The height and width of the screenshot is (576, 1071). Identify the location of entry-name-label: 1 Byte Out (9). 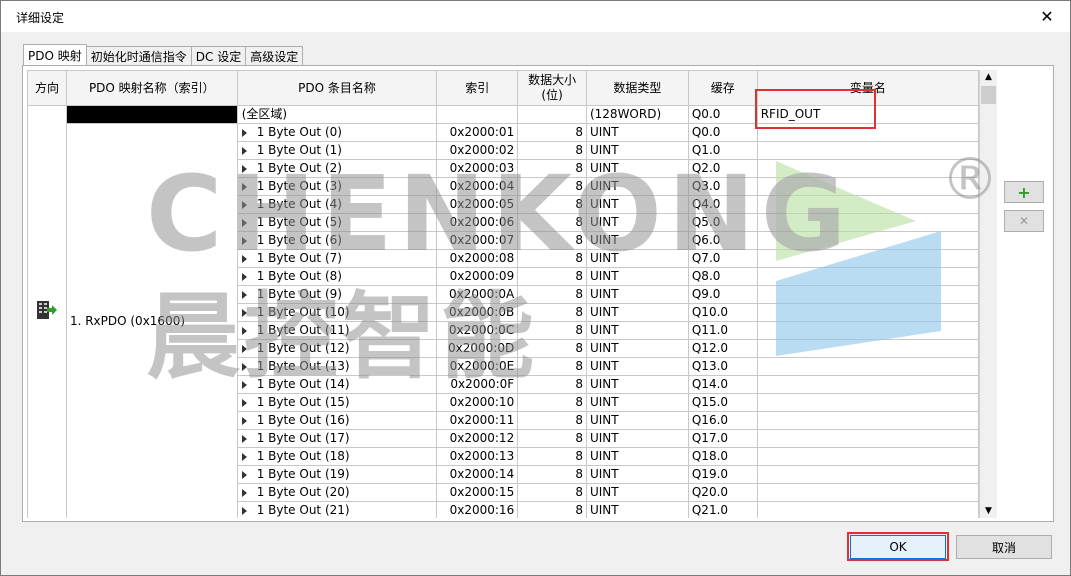
(299, 294).